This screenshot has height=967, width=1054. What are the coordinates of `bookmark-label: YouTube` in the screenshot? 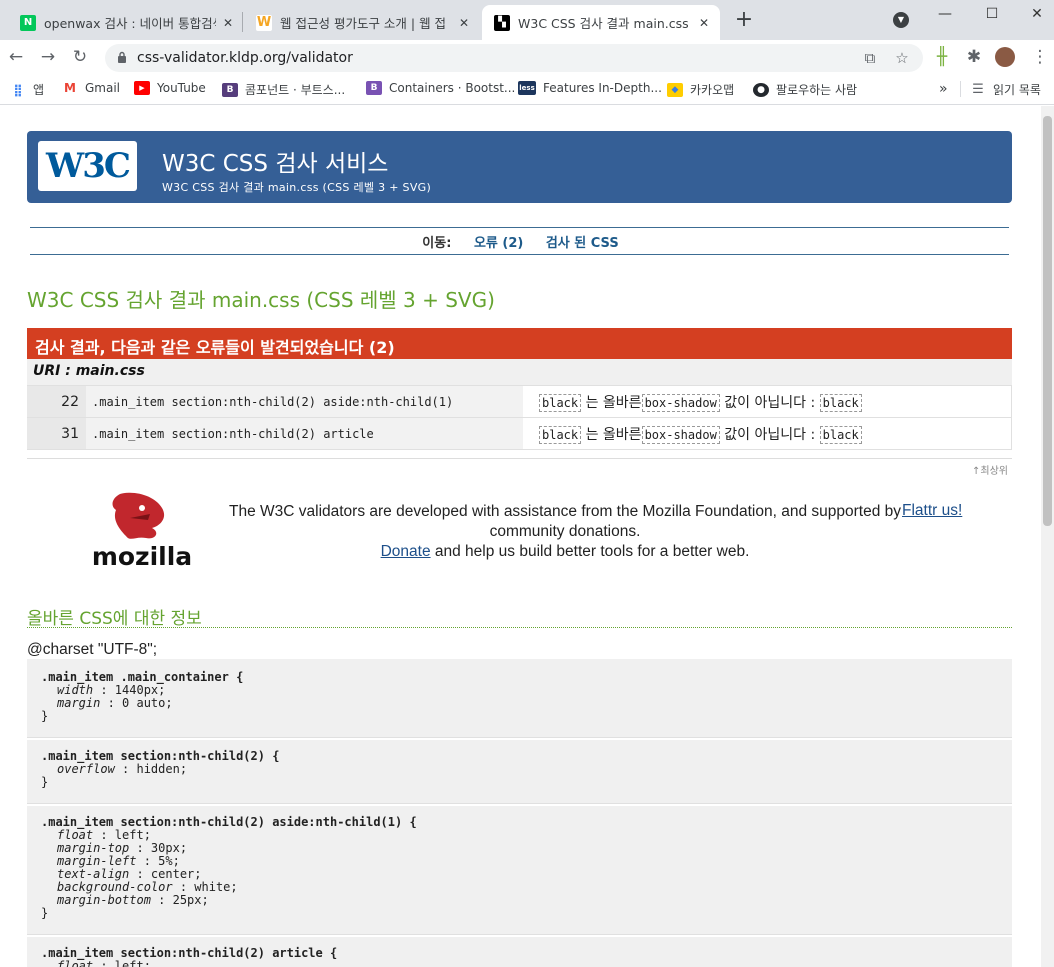 It's located at (181, 88).